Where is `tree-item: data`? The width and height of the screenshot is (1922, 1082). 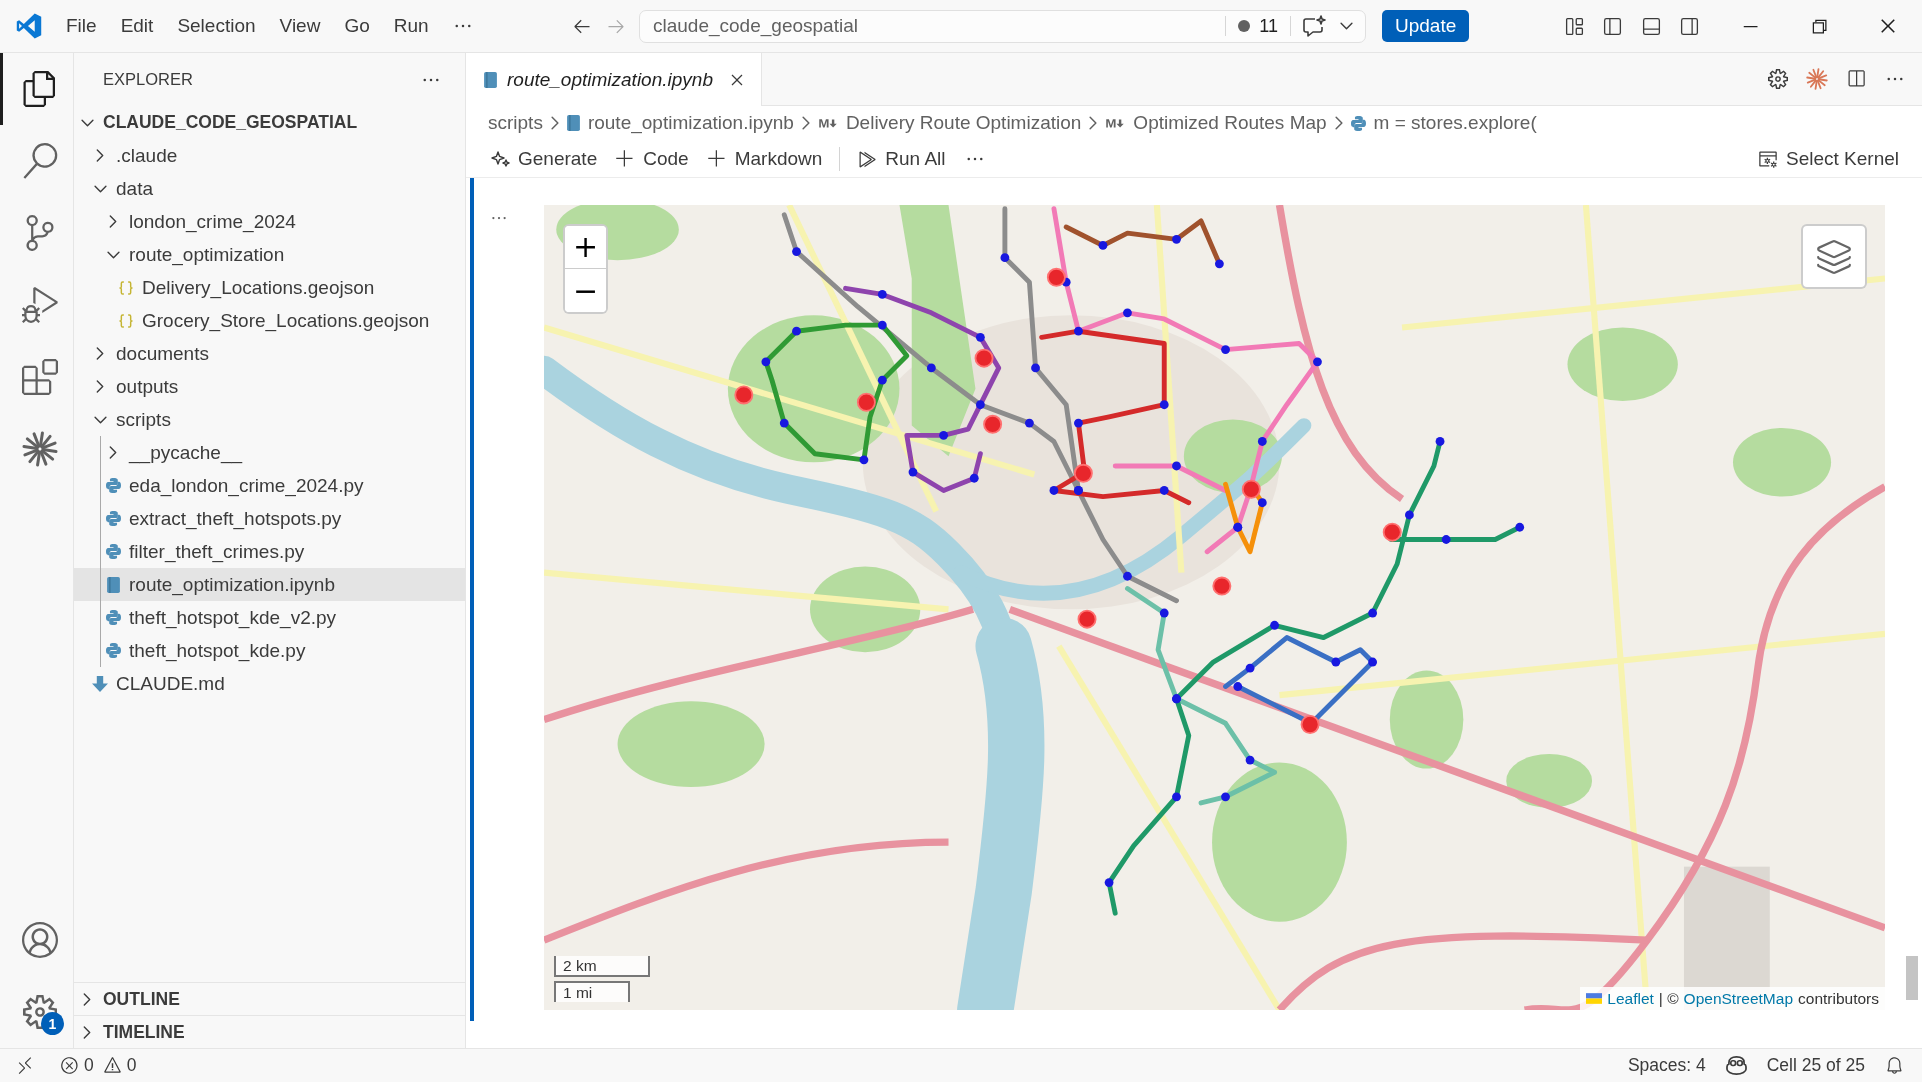
tree-item: data is located at coordinates (269, 188).